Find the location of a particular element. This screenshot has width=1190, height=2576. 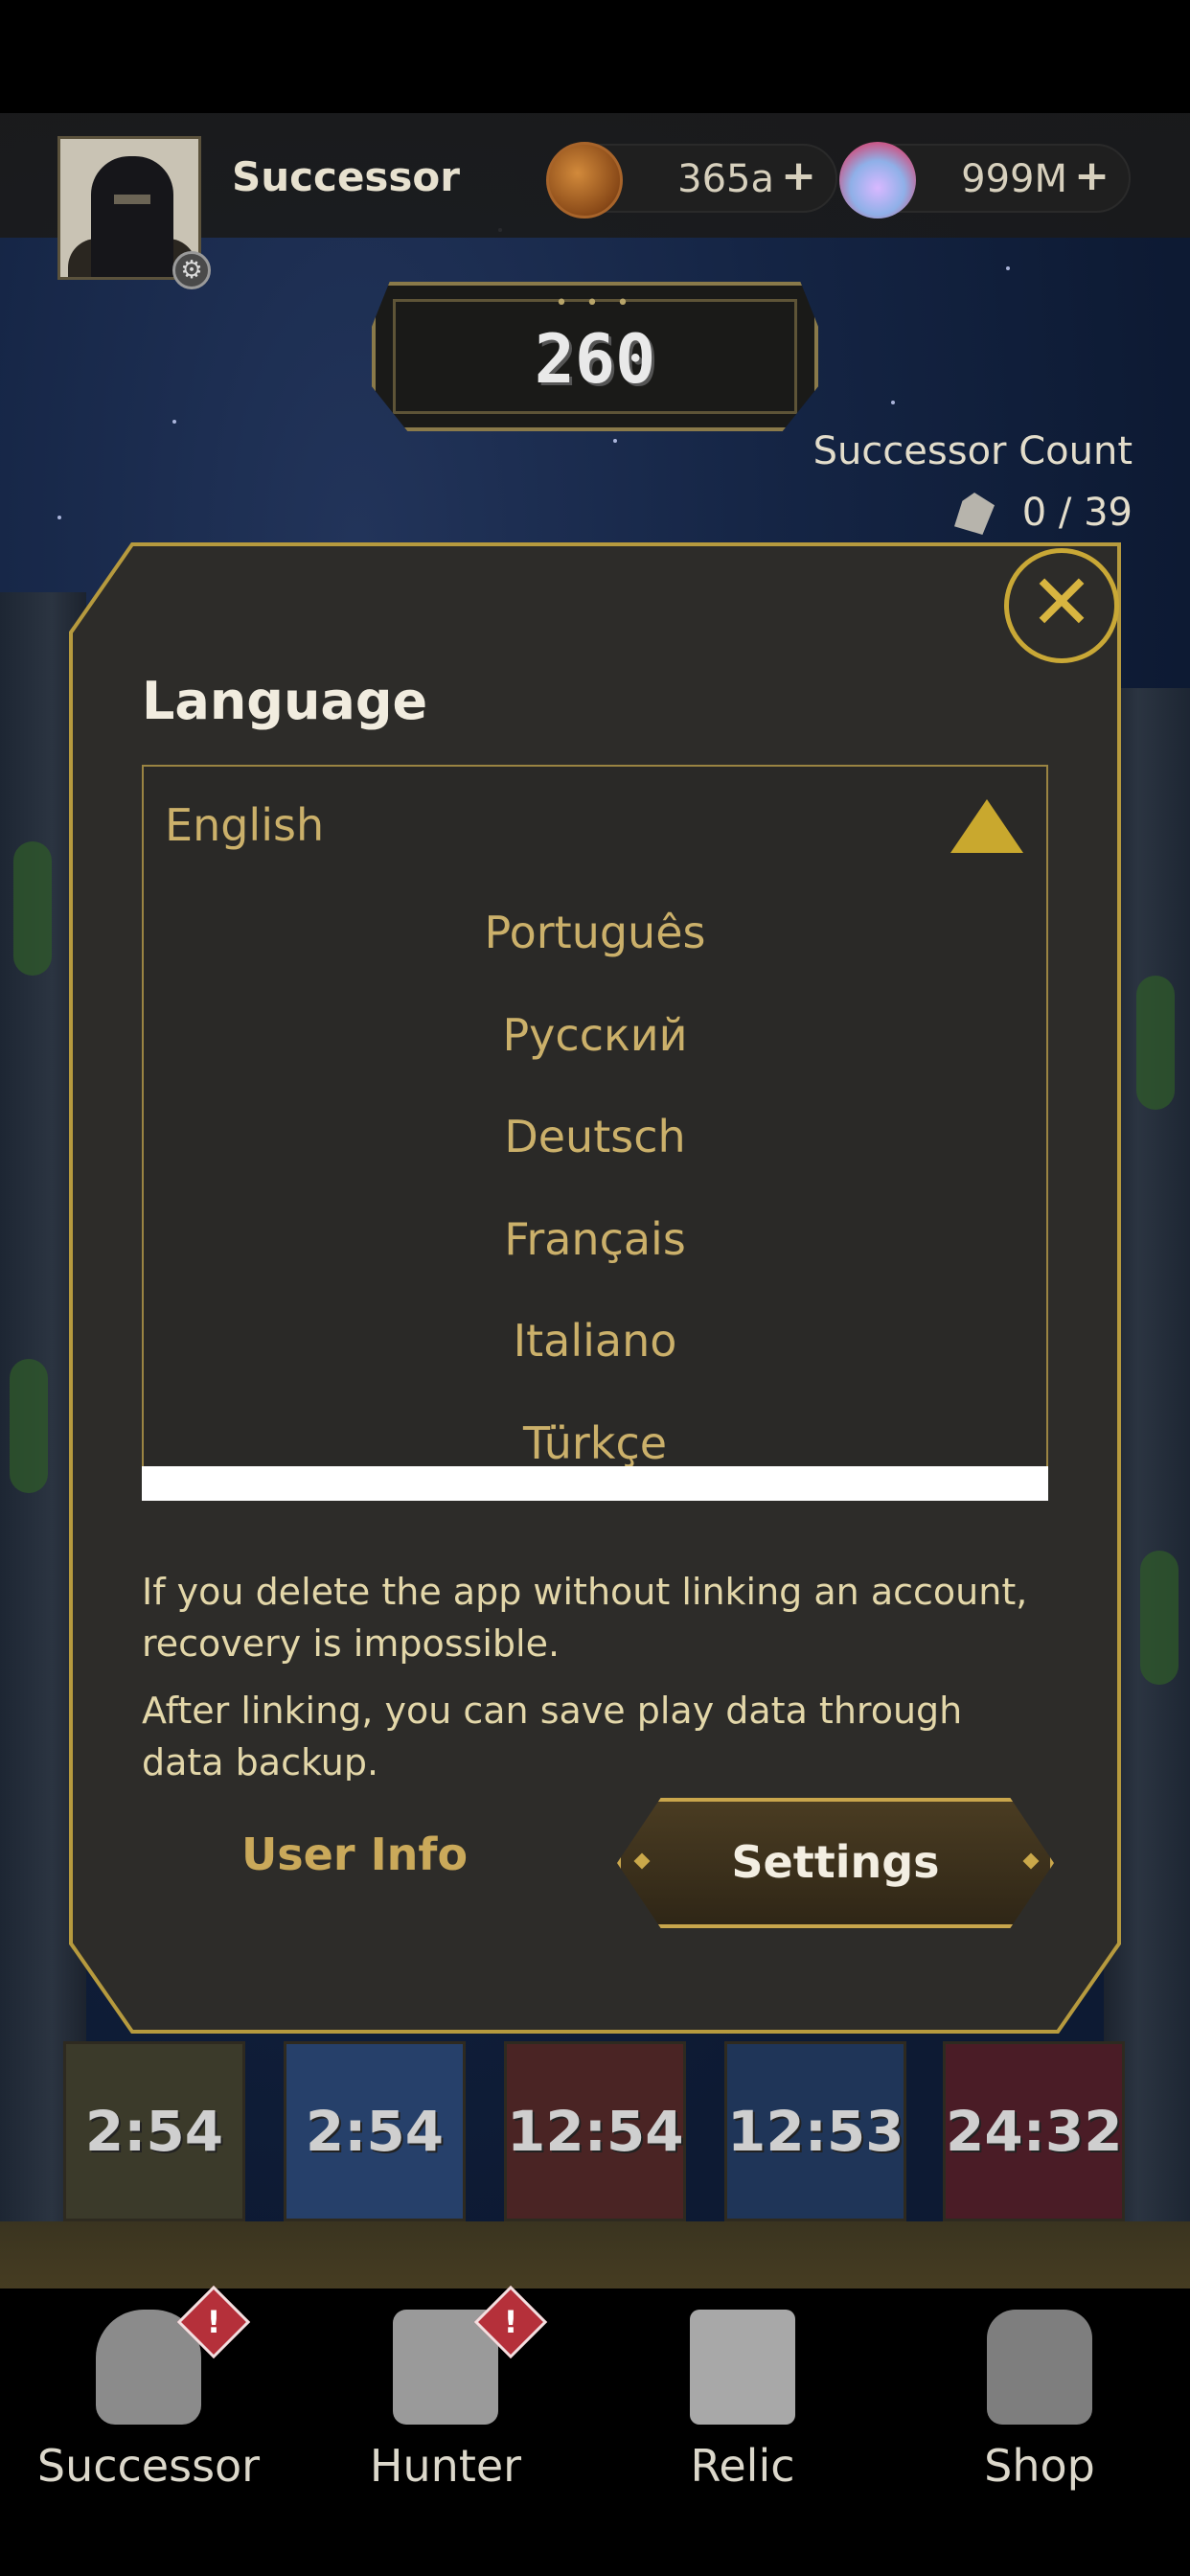

gold-amount: 365a is located at coordinates (726, 179).